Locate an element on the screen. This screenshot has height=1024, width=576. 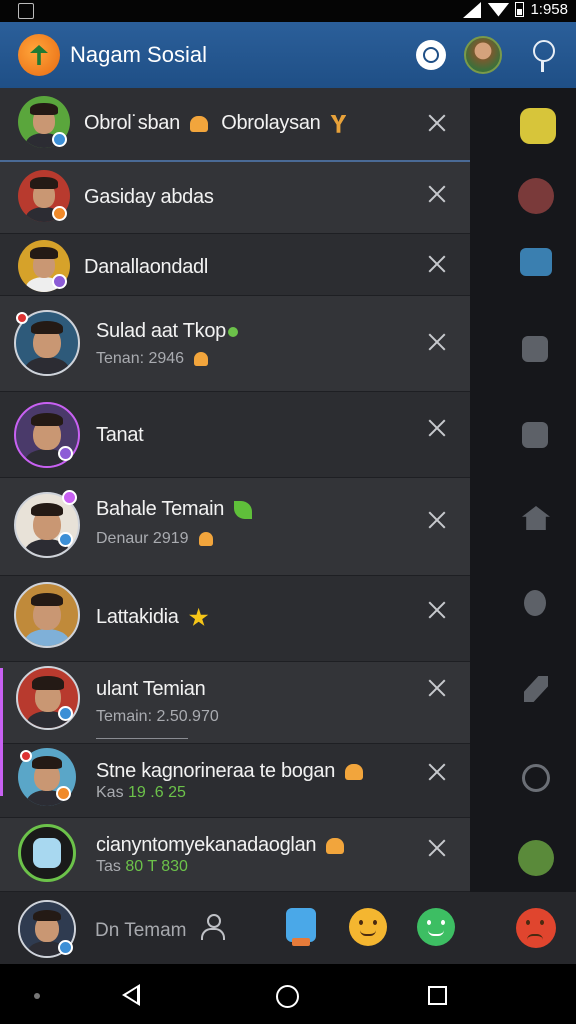
chat-list-item: Danallaondadl is located at coordinates (235, 265).